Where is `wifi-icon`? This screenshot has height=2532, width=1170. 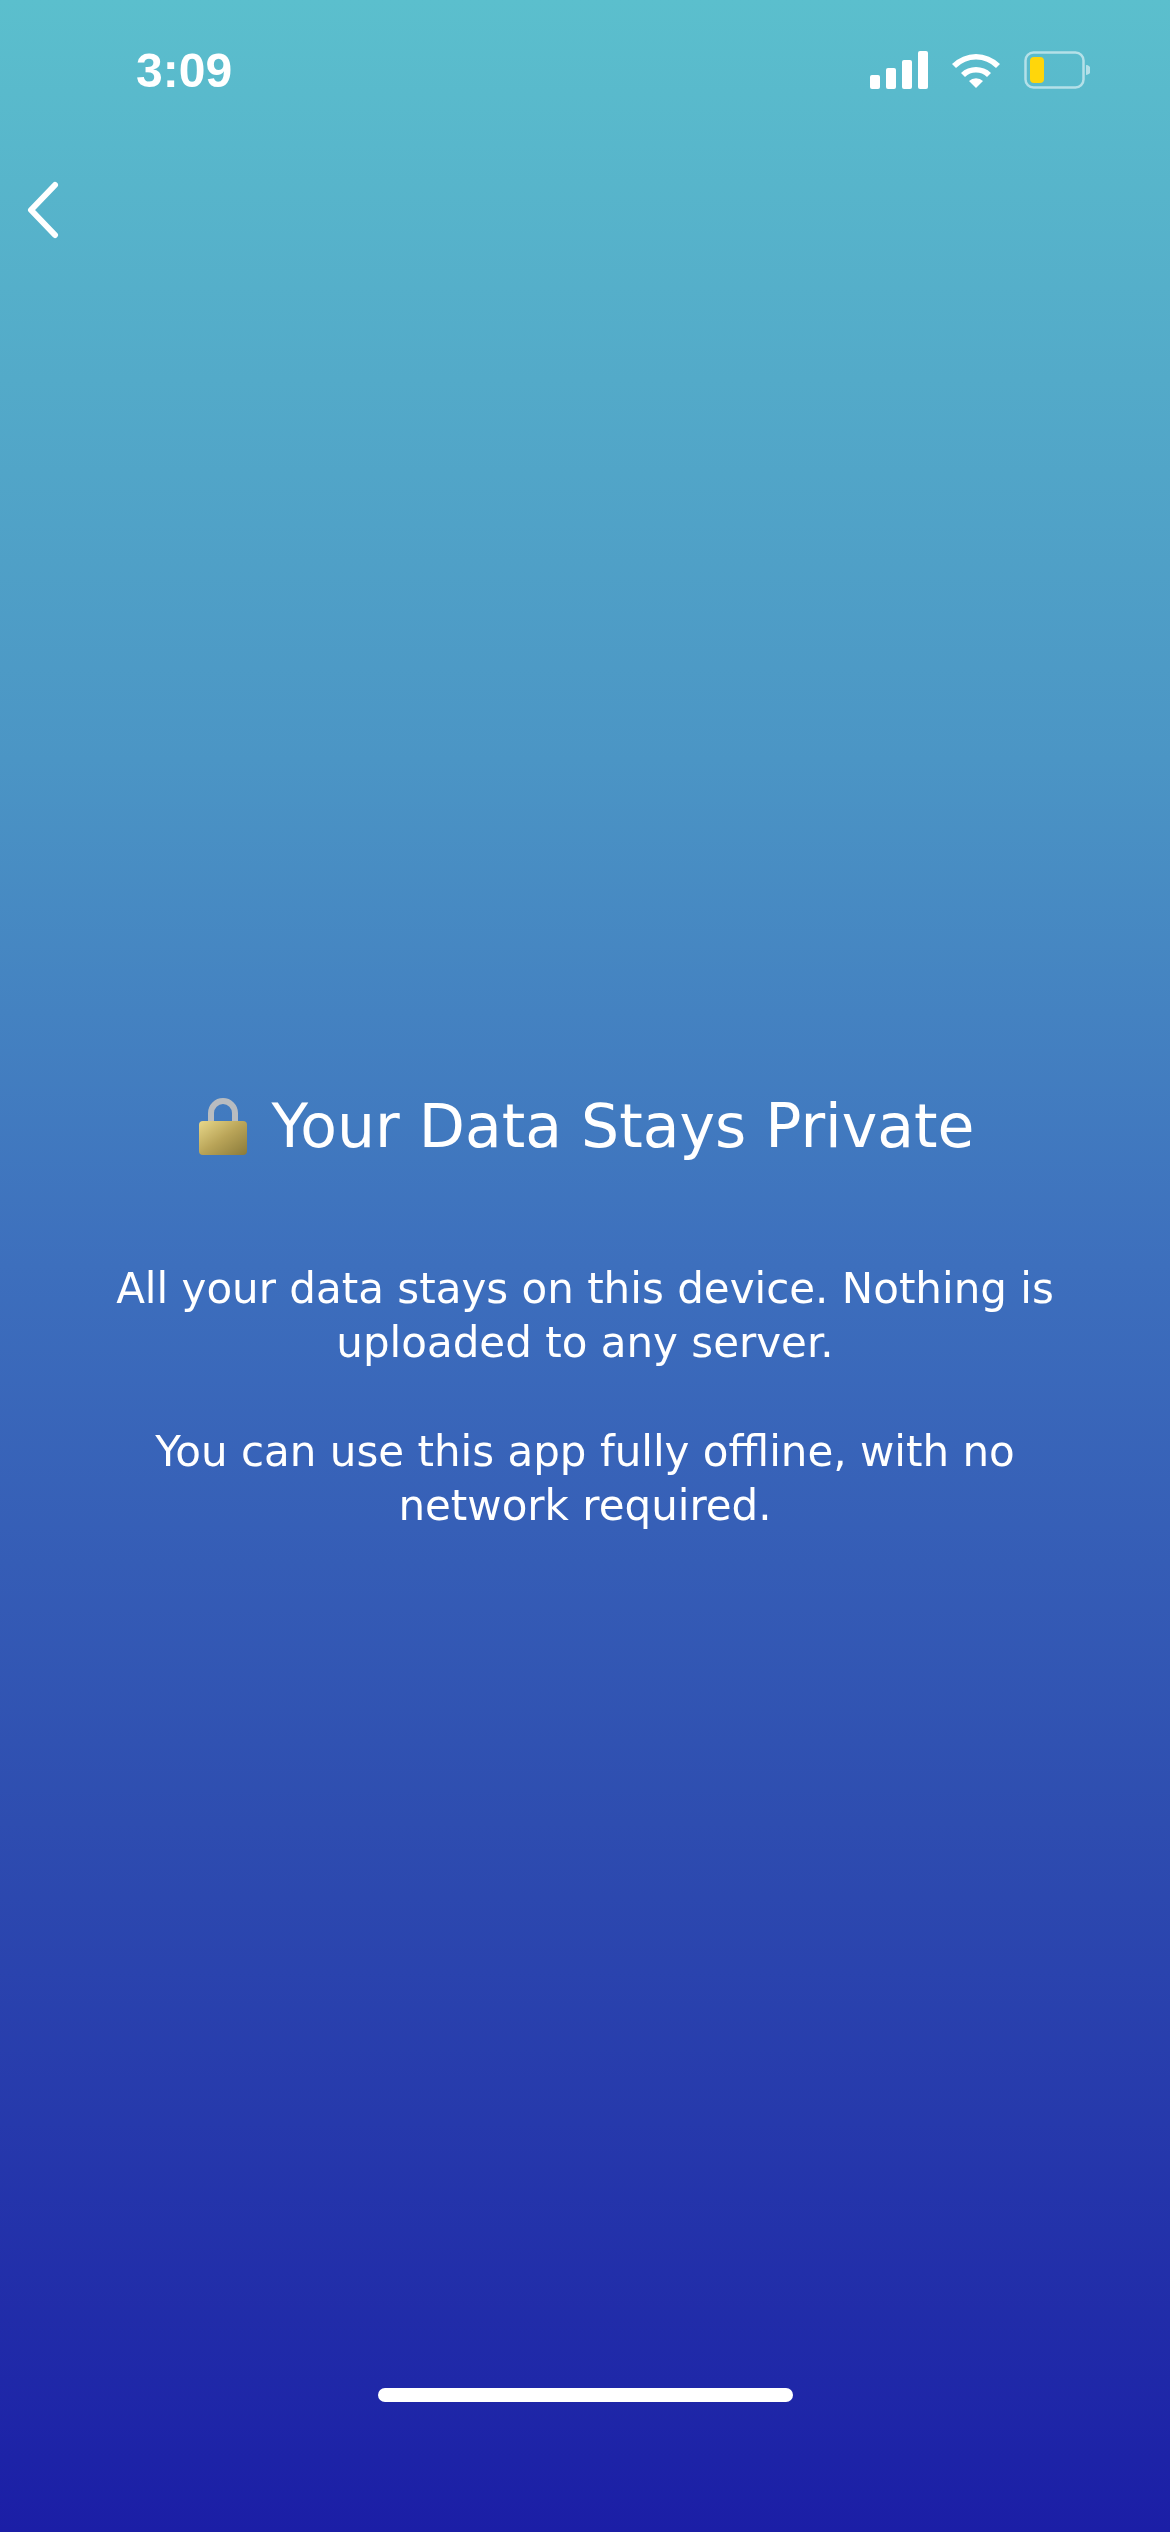
wifi-icon is located at coordinates (976, 70).